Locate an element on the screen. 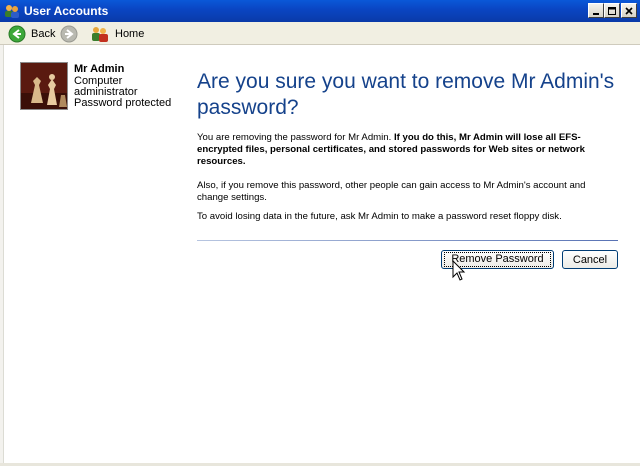  chess-pieces-picture is located at coordinates (44, 86).